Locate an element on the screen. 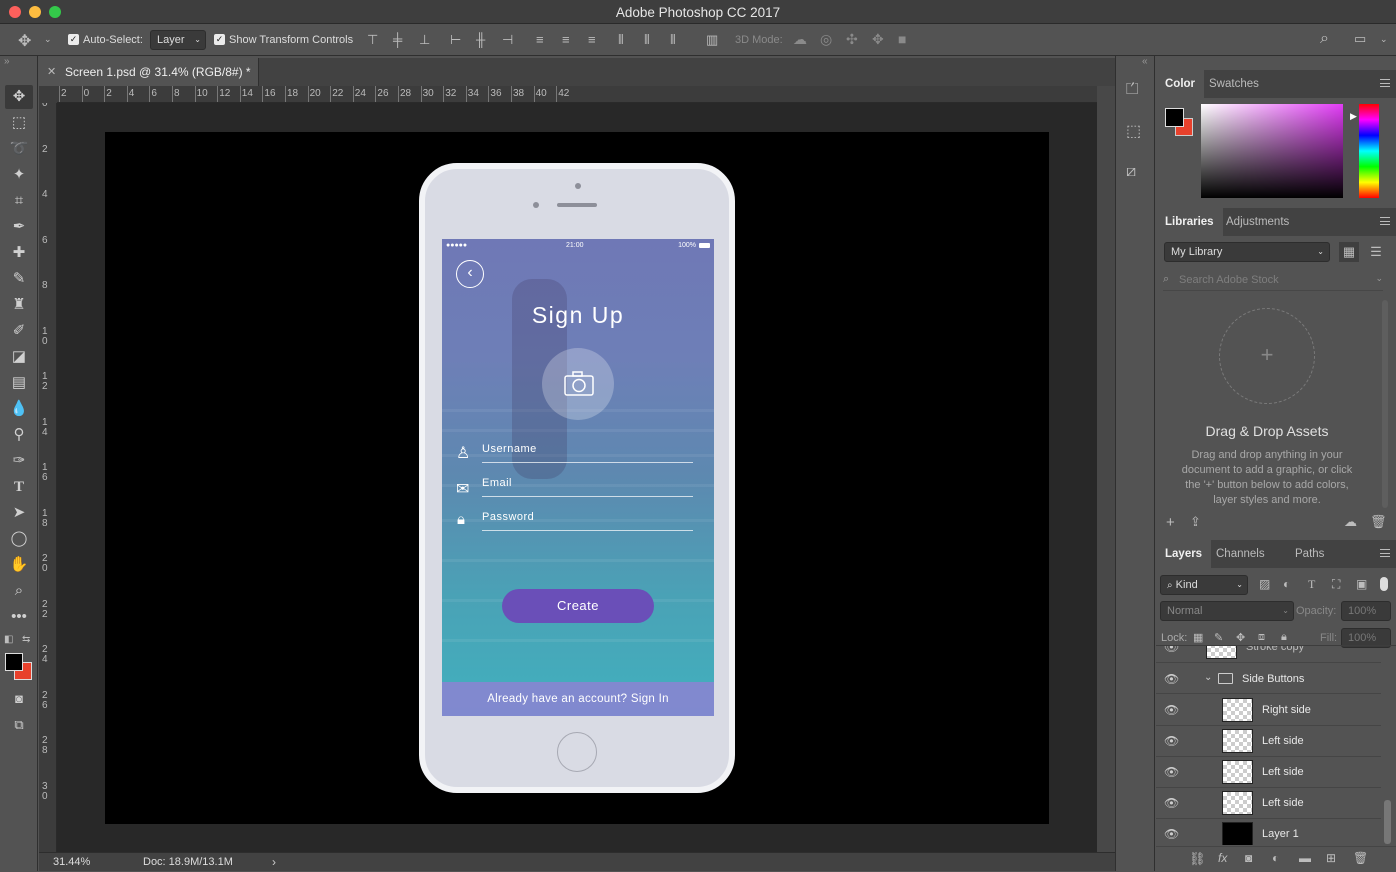 Image resolution: width=1396 pixels, height=872 pixels. blur-tool-icon: 💧 is located at coordinates (19, 409).